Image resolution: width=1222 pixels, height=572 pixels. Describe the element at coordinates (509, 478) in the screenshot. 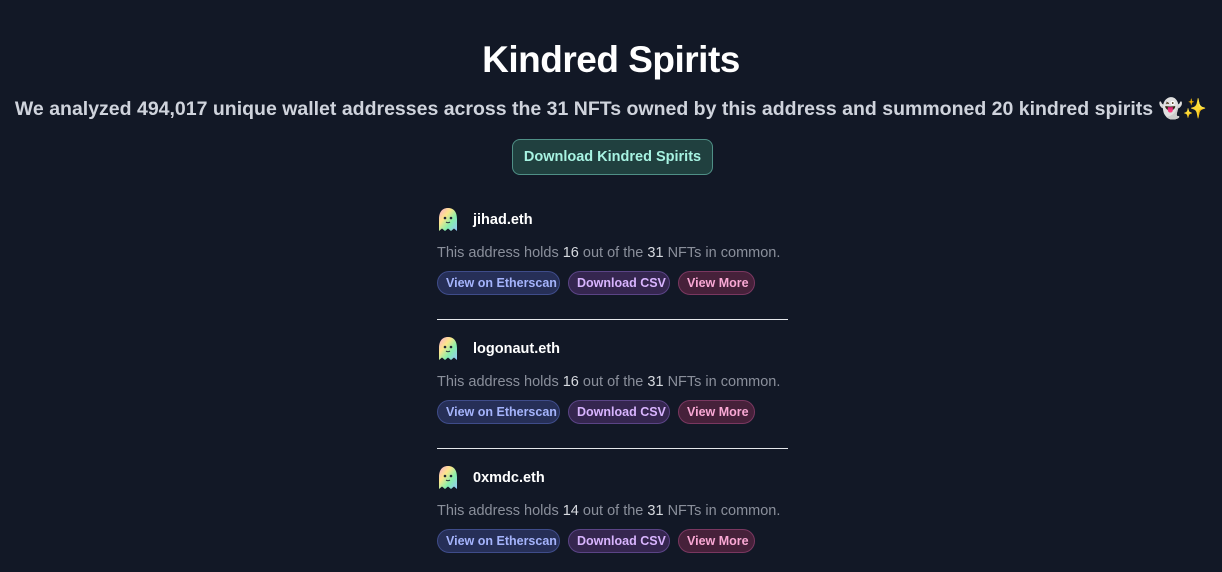

I see `spirit-name-link: 0xmdc.eth` at that location.